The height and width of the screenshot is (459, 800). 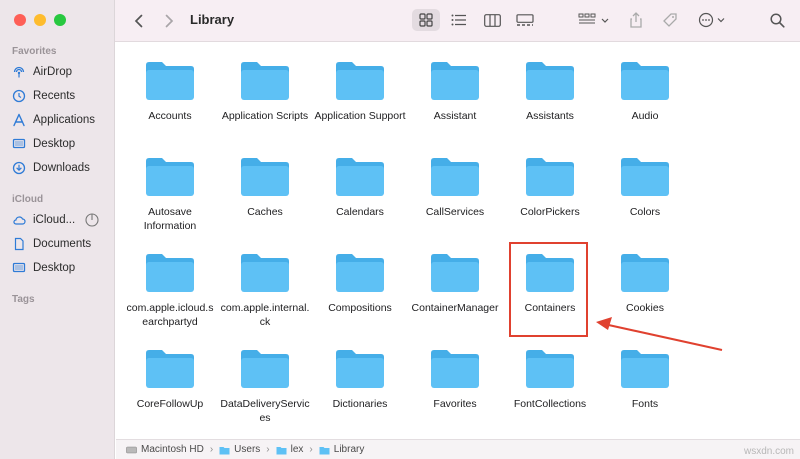 I want to click on forward-button, so click(x=169, y=21).